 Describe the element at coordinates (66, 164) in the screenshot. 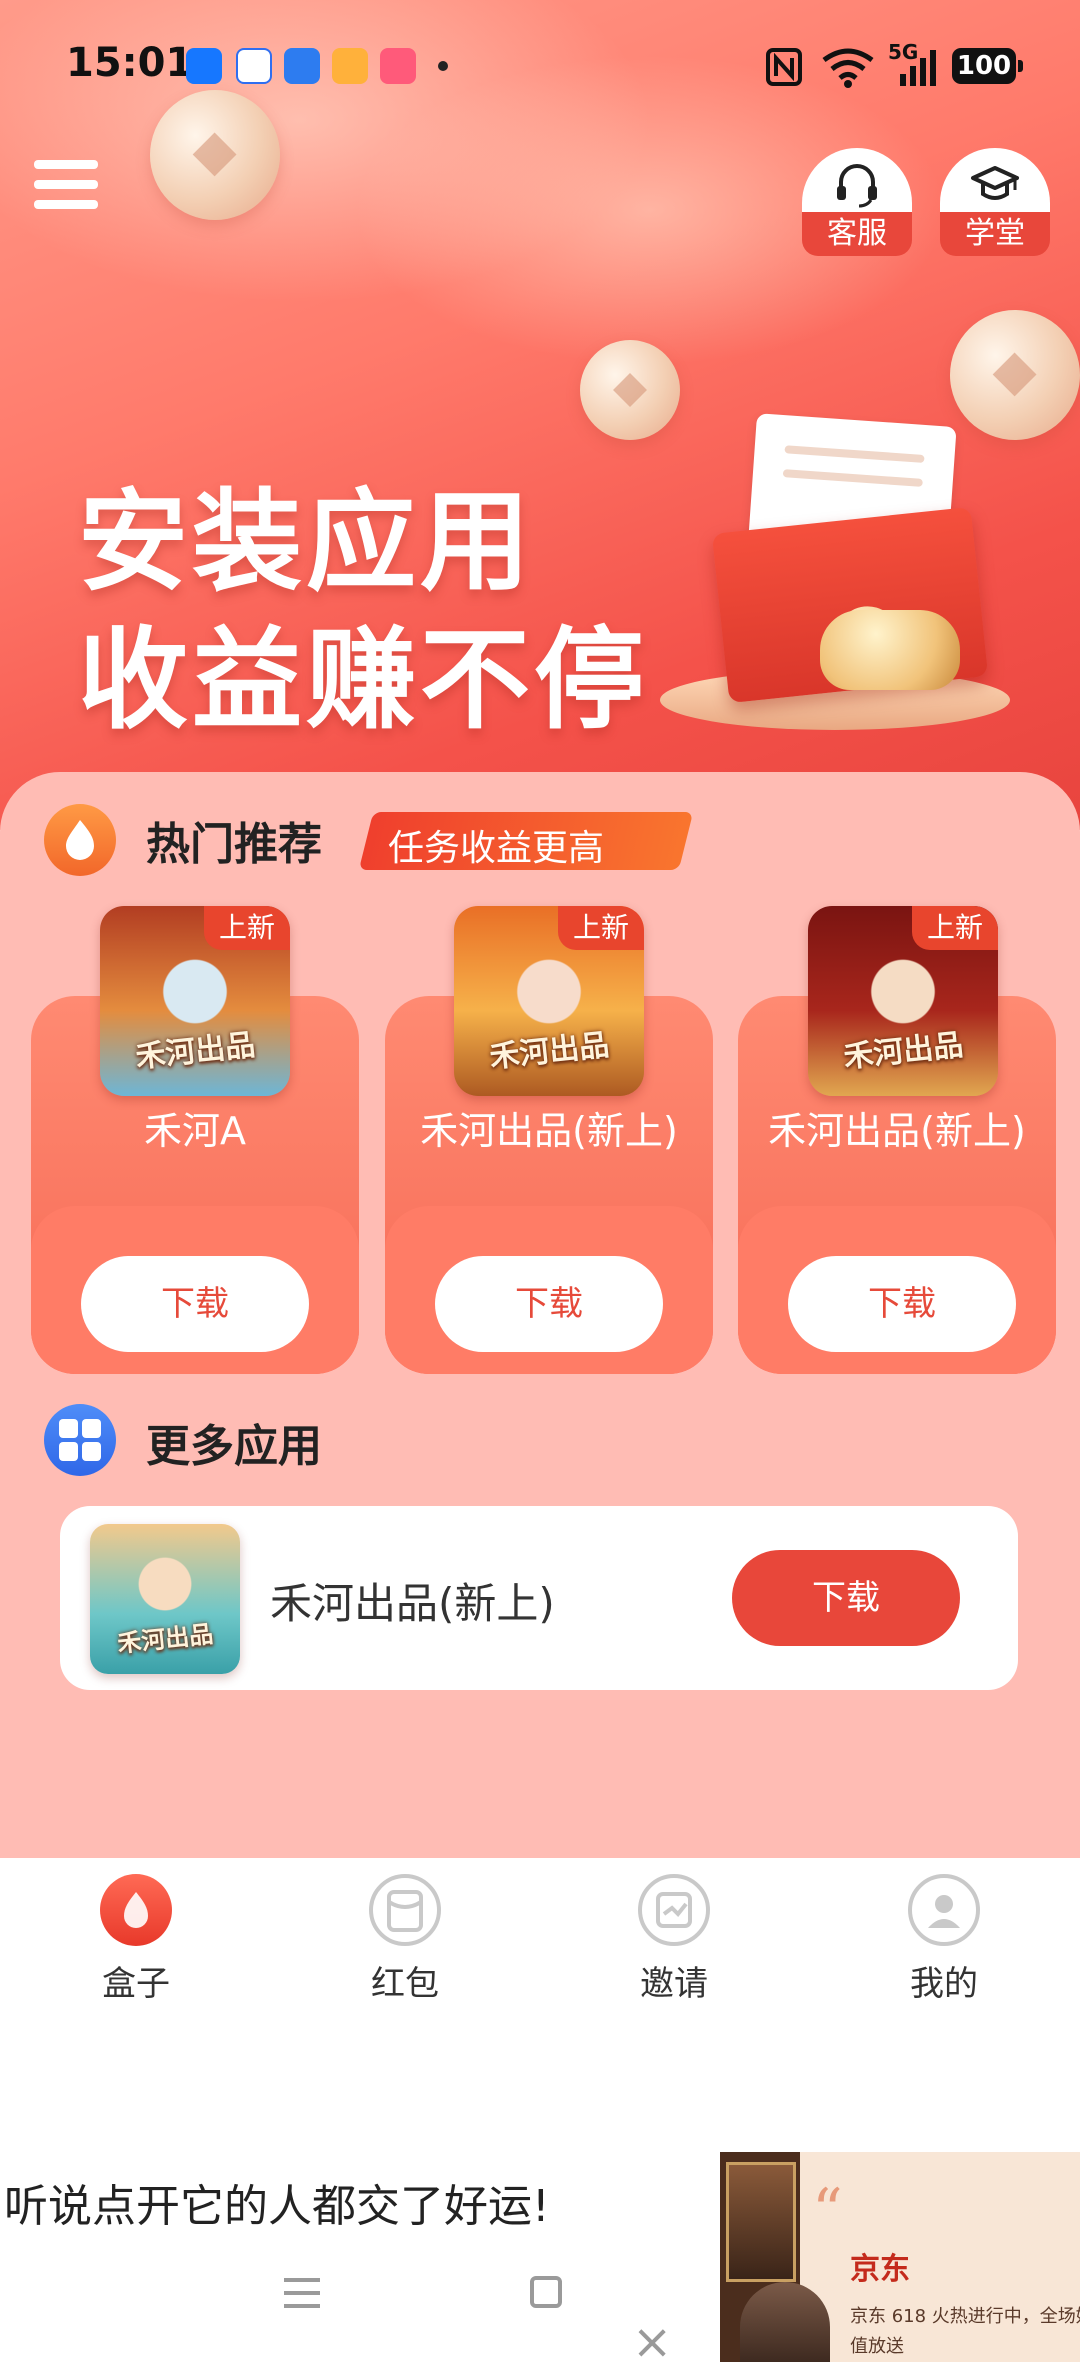

I see `menu-icon` at that location.